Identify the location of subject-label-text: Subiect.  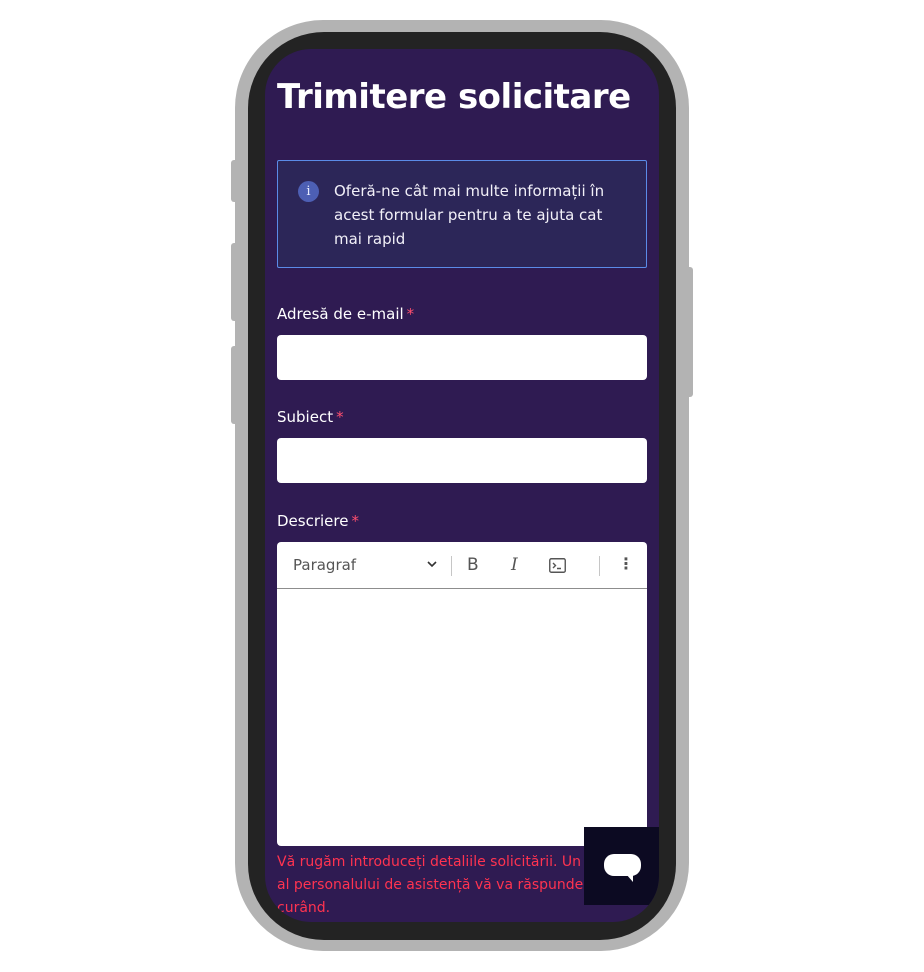
(305, 417).